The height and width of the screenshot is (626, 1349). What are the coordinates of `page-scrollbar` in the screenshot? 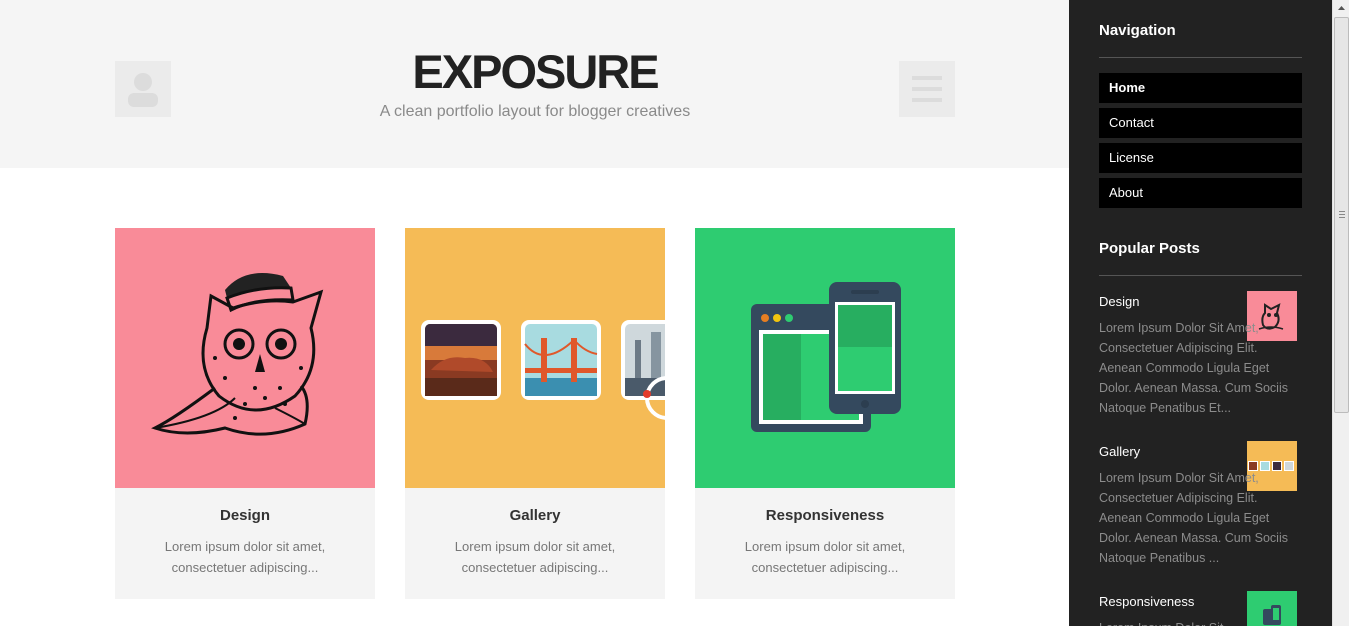 It's located at (1340, 313).